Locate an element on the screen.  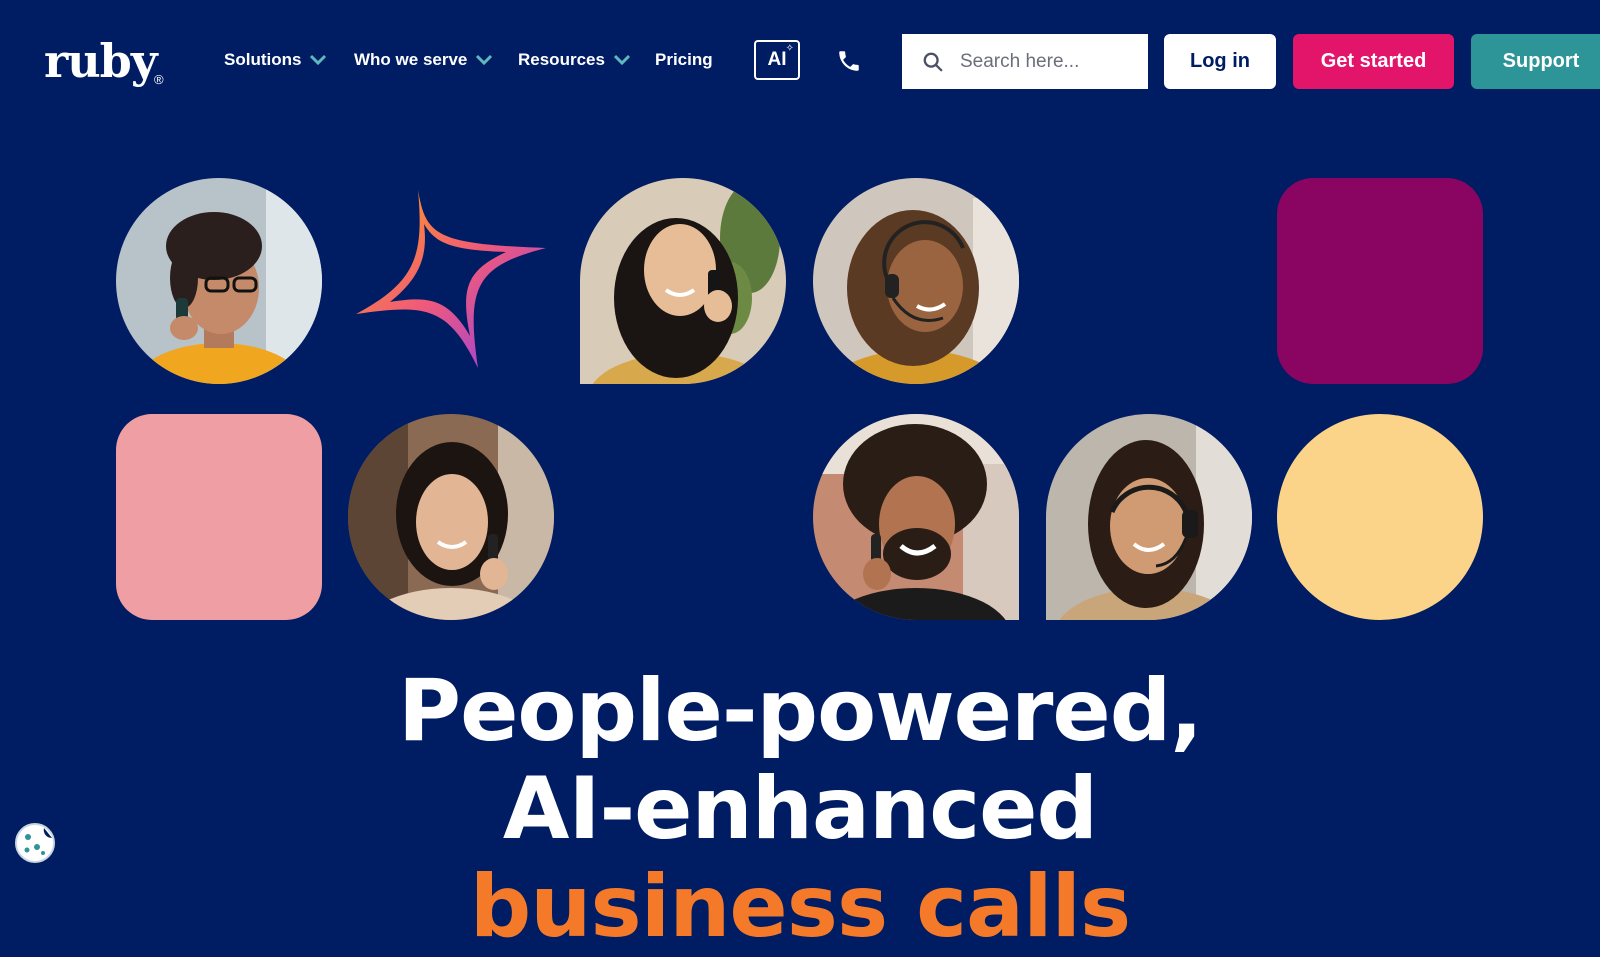
photo-woman-glasses is located at coordinates (219, 281).